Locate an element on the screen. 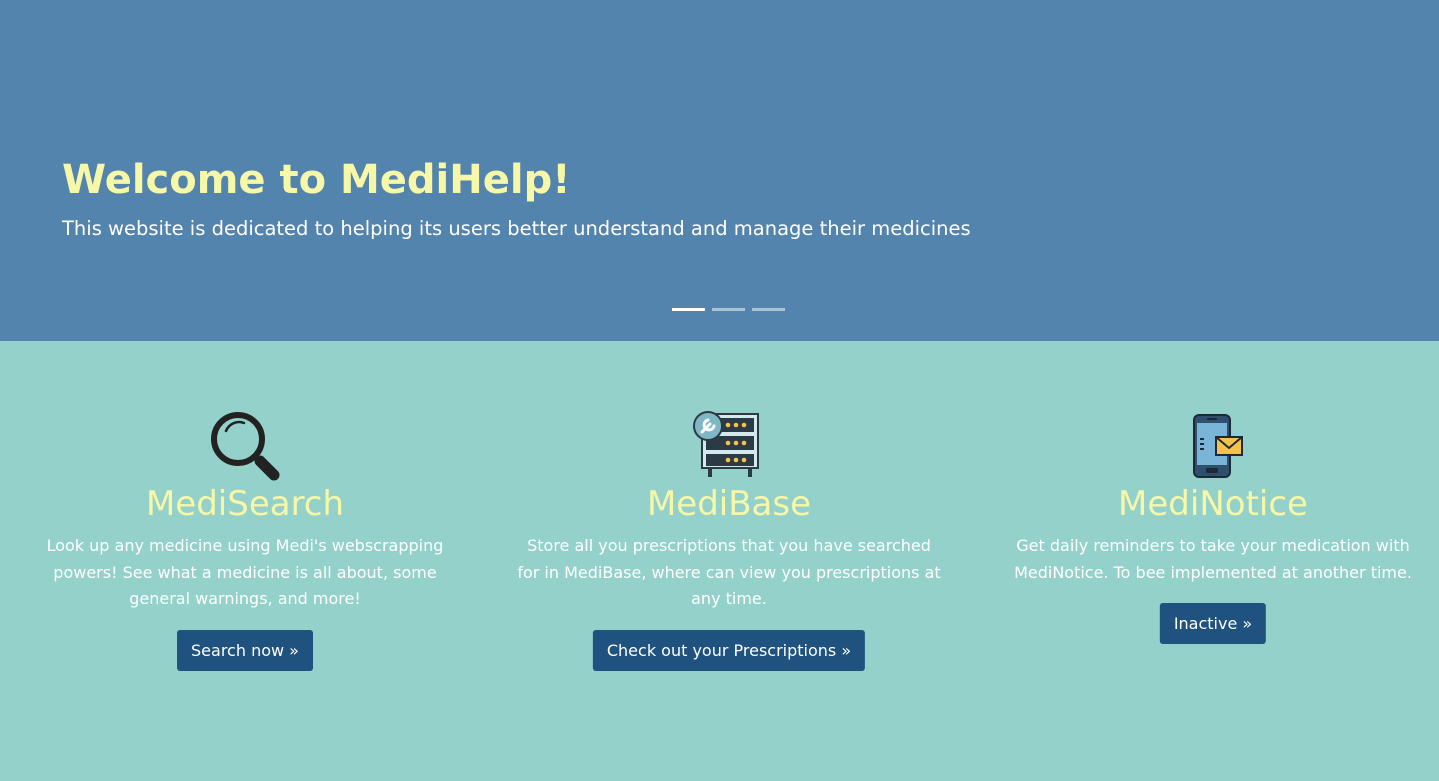  inactive-button: Inactive » is located at coordinates (1213, 623).